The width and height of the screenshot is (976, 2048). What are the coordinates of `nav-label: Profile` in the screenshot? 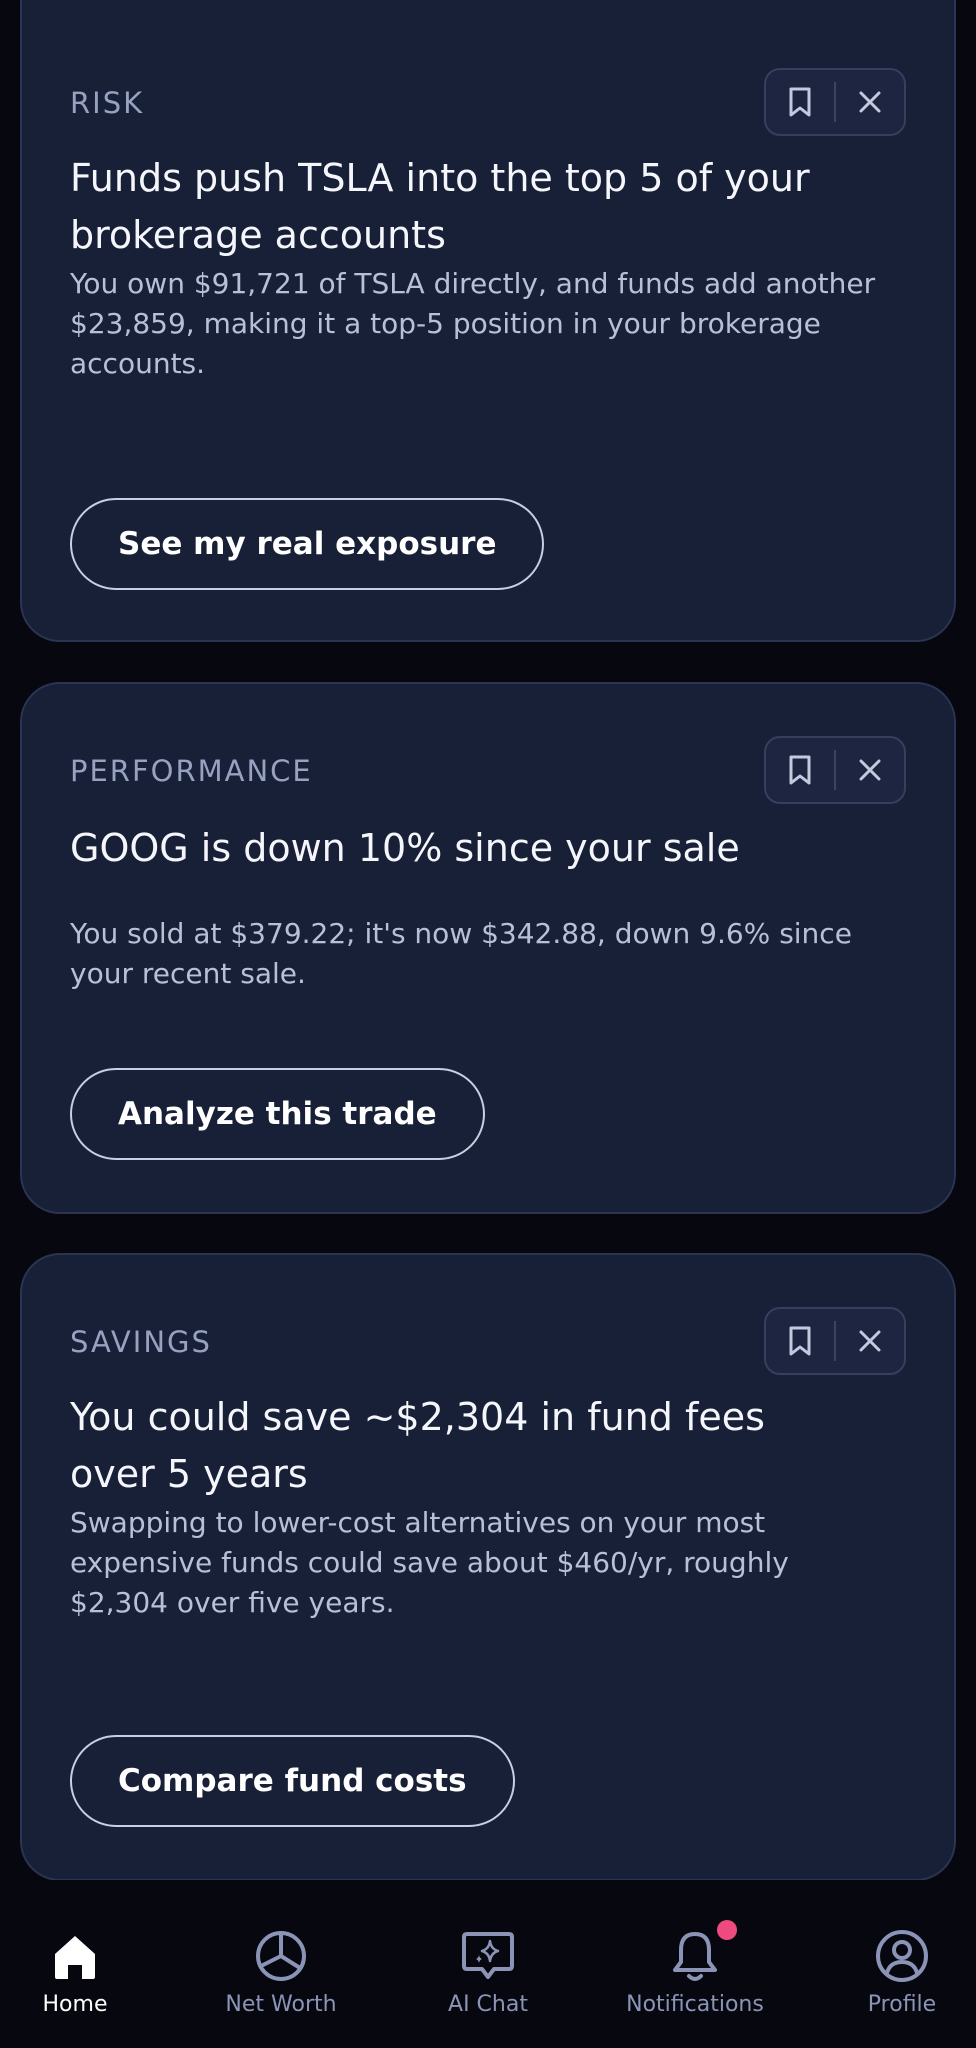 It's located at (902, 2004).